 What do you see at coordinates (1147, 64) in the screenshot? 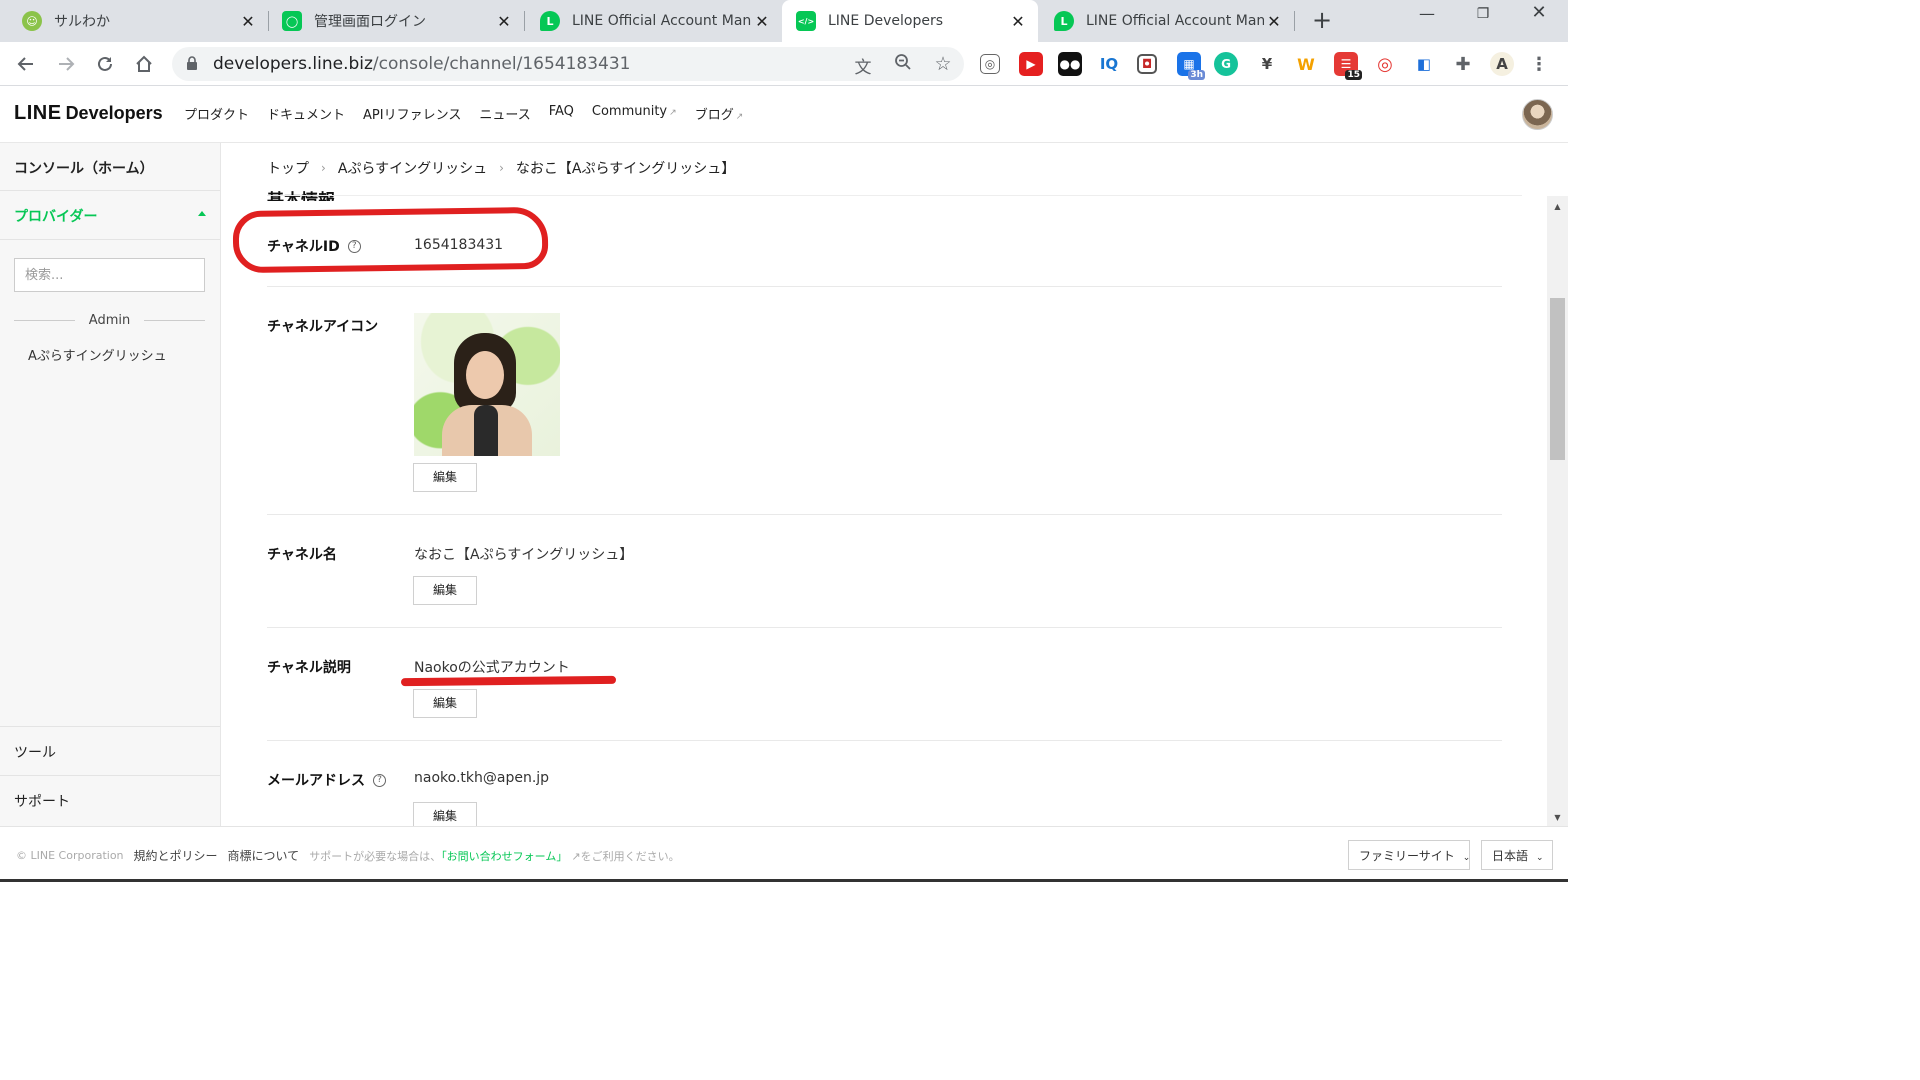
I see `pocket-extension-icon: ◘` at bounding box center [1147, 64].